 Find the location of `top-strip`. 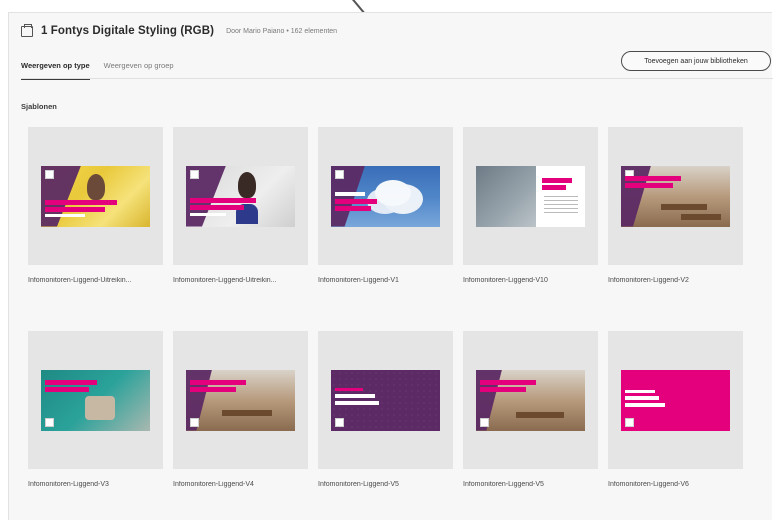

top-strip is located at coordinates (387, 5).